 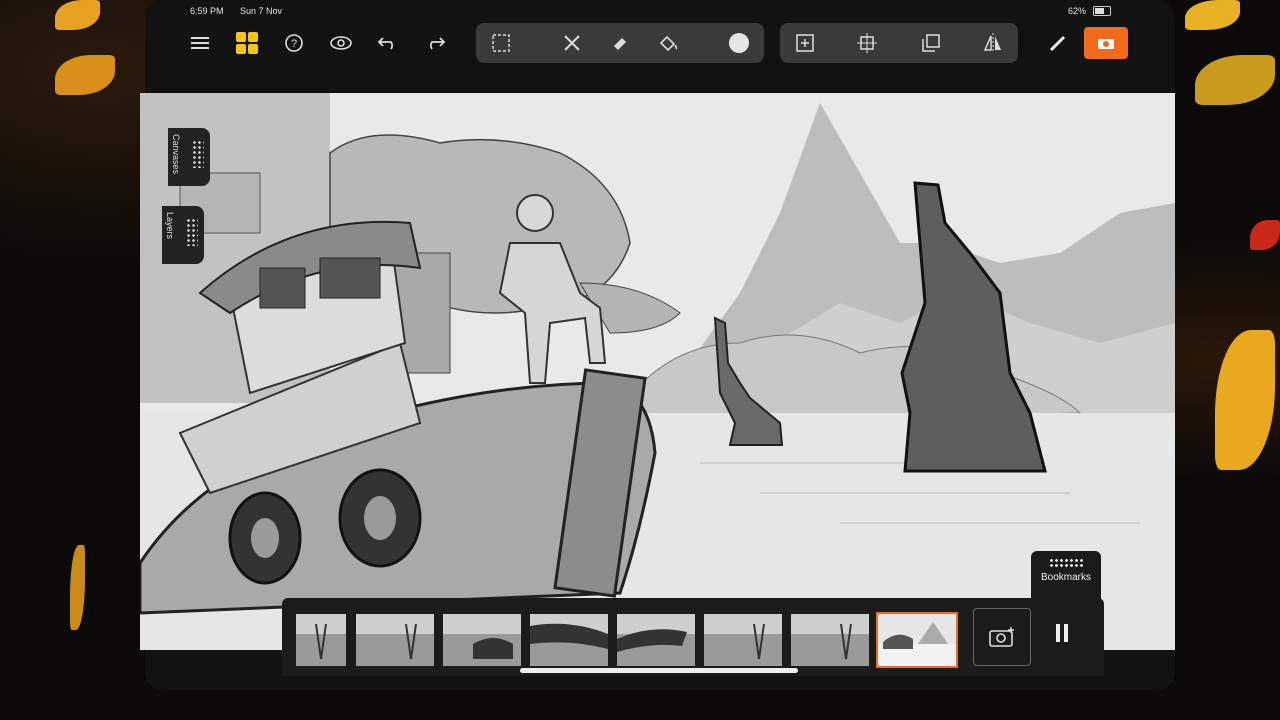 I want to click on bookmarks-tab: Bookmarks, so click(x=1066, y=575).